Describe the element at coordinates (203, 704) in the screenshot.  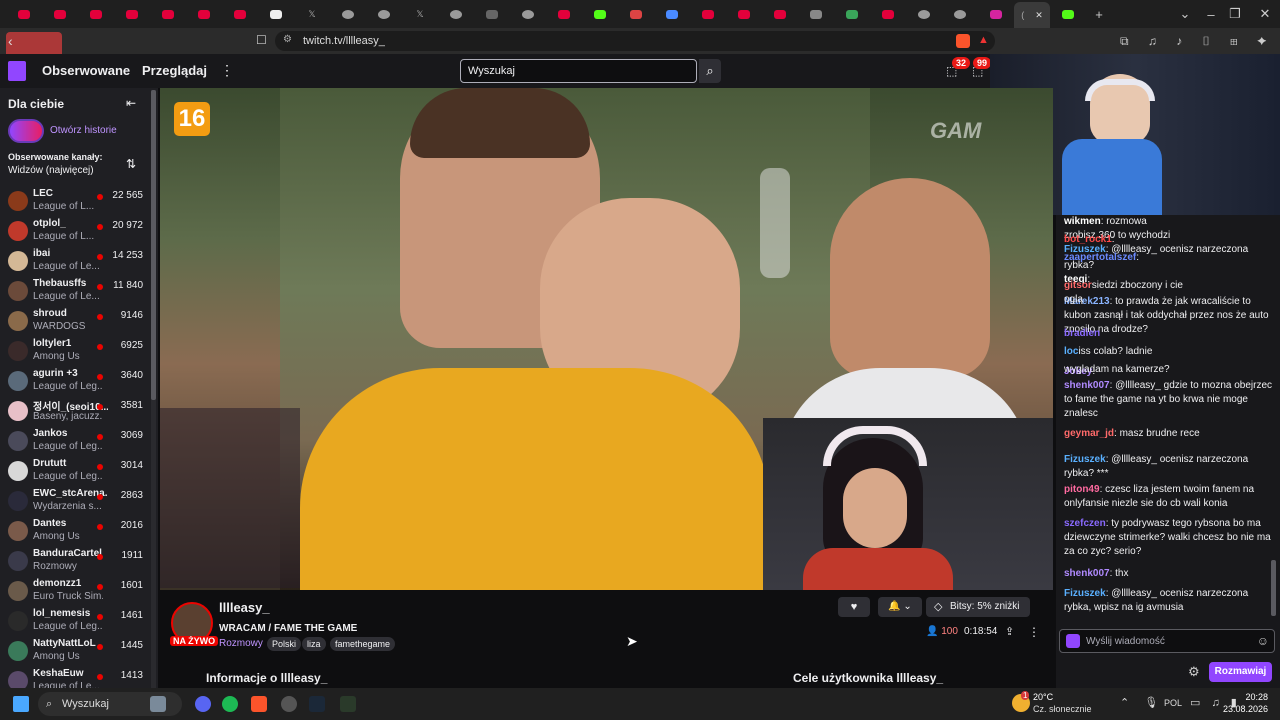
I see `discord-icon` at that location.